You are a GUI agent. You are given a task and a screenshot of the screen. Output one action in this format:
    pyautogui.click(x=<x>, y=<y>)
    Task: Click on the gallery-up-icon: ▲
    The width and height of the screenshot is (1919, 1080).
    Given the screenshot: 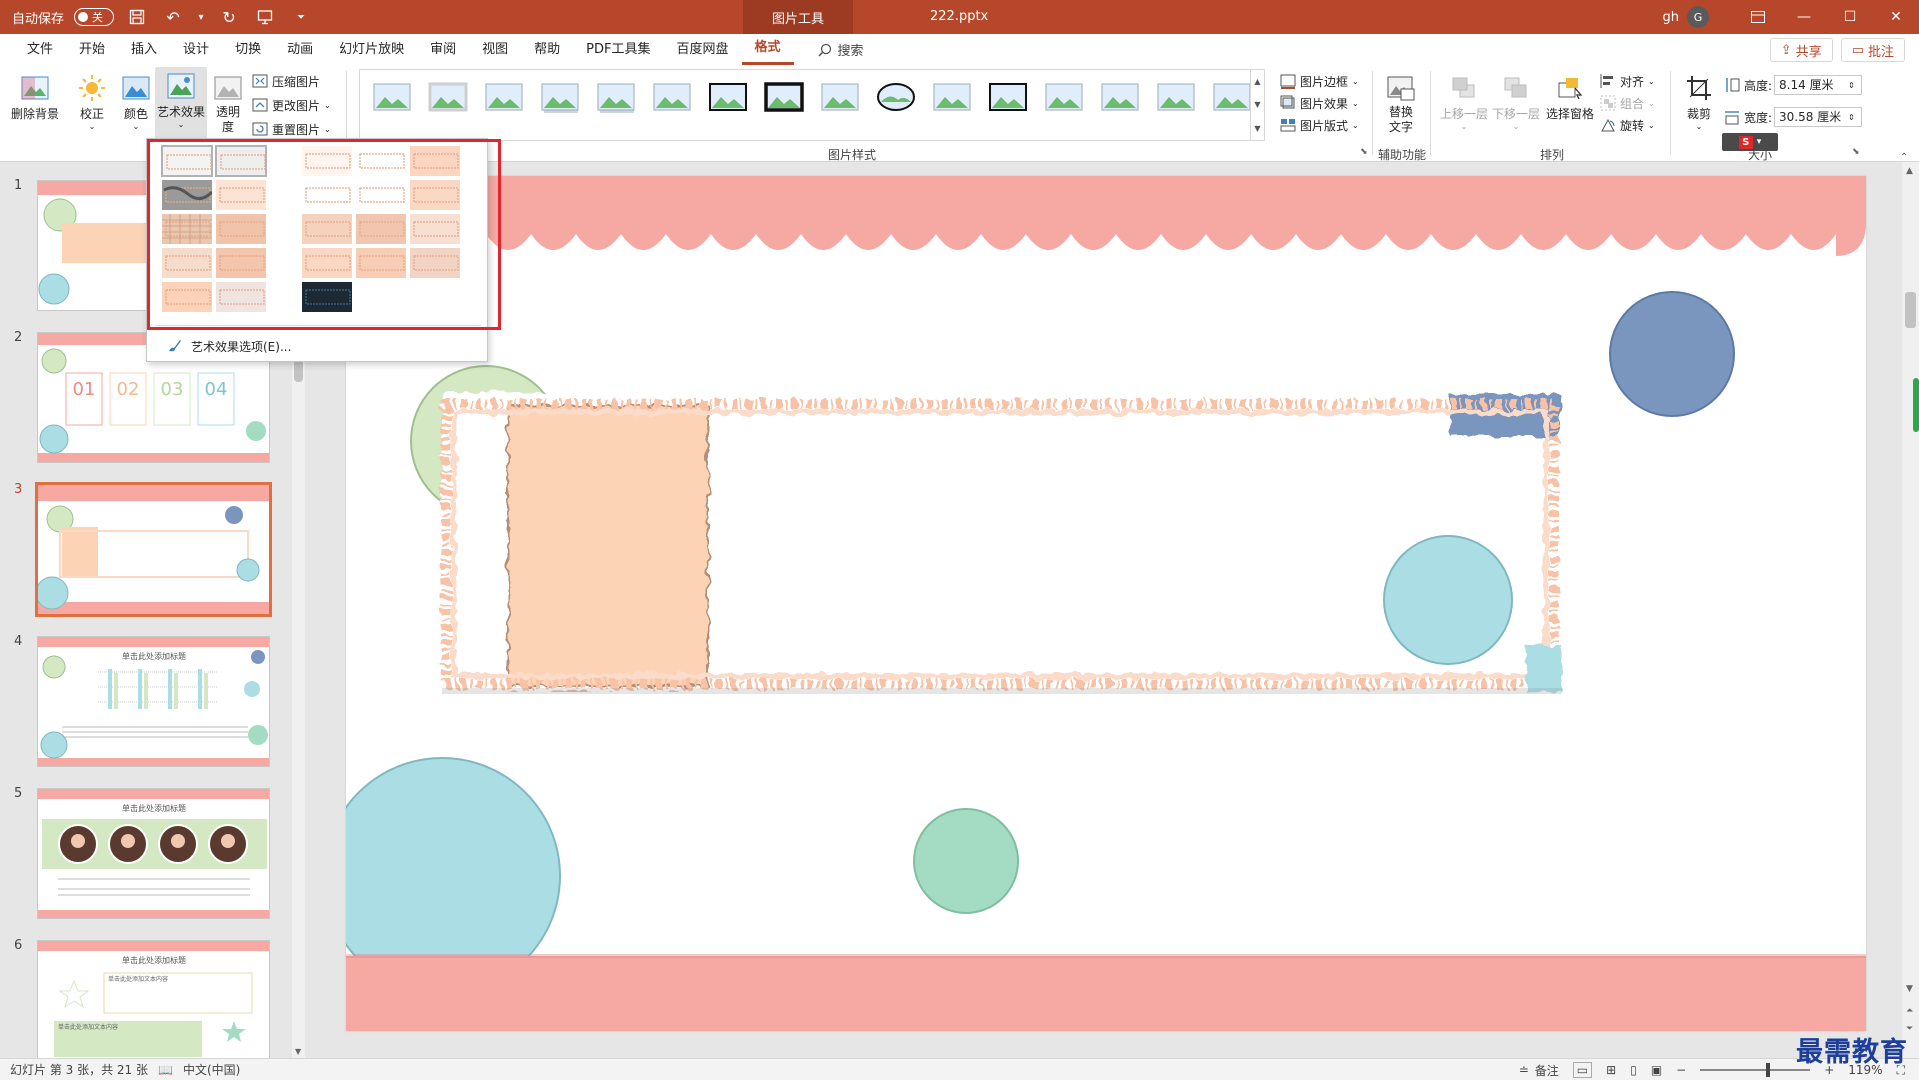 What is the action you would take?
    pyautogui.click(x=1257, y=81)
    